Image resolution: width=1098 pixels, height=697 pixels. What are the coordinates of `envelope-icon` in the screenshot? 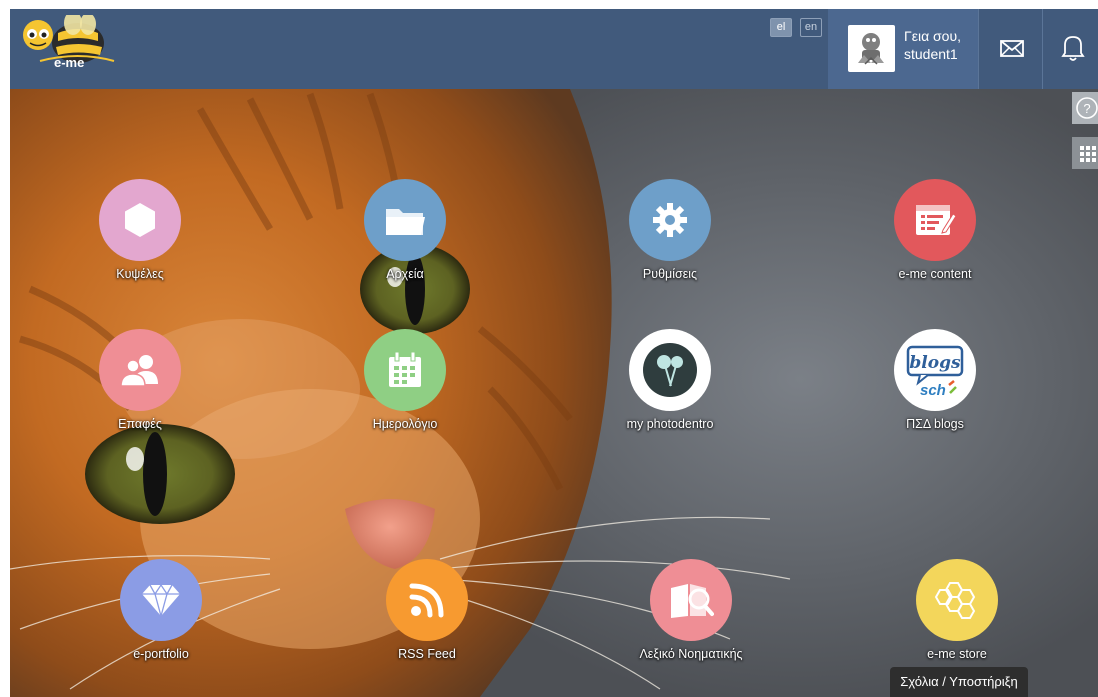 It's located at (1012, 48).